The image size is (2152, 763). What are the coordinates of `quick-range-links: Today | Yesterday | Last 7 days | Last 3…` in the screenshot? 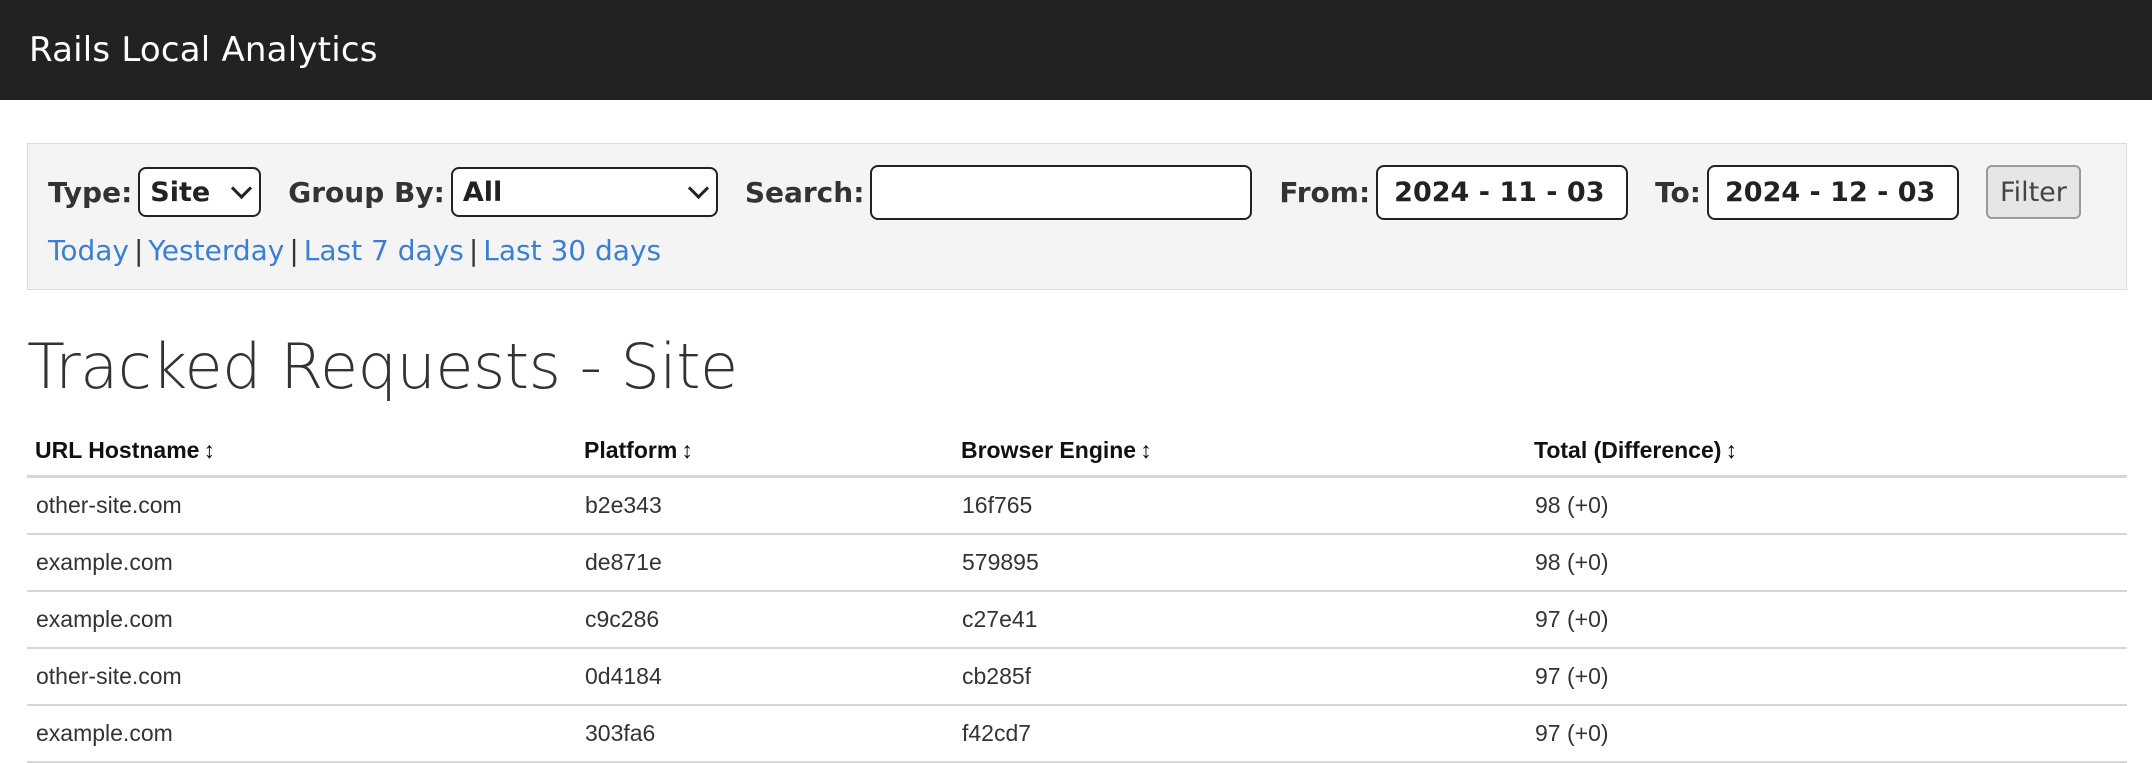 It's located at (354, 250).